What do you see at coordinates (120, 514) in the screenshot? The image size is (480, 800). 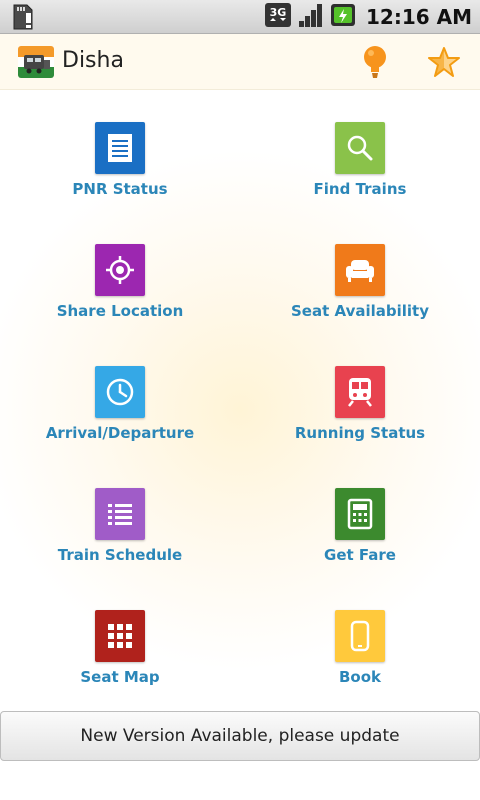 I see `list-icon` at bounding box center [120, 514].